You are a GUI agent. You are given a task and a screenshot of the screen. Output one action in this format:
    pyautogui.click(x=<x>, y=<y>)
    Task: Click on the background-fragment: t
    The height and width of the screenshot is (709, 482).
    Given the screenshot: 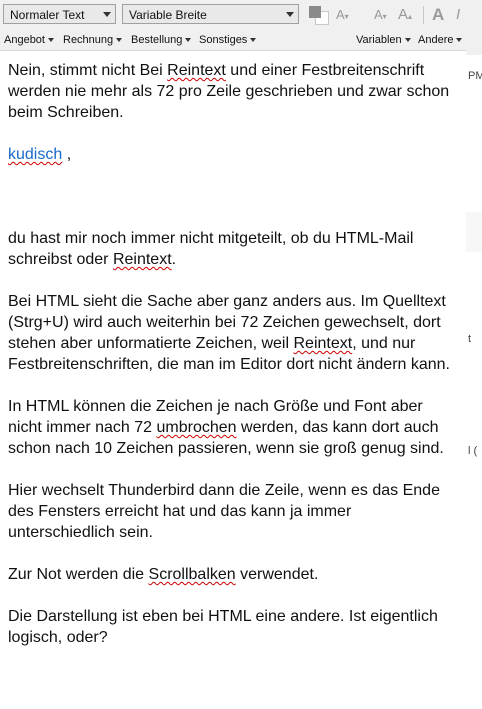 What is the action you would take?
    pyautogui.click(x=470, y=339)
    